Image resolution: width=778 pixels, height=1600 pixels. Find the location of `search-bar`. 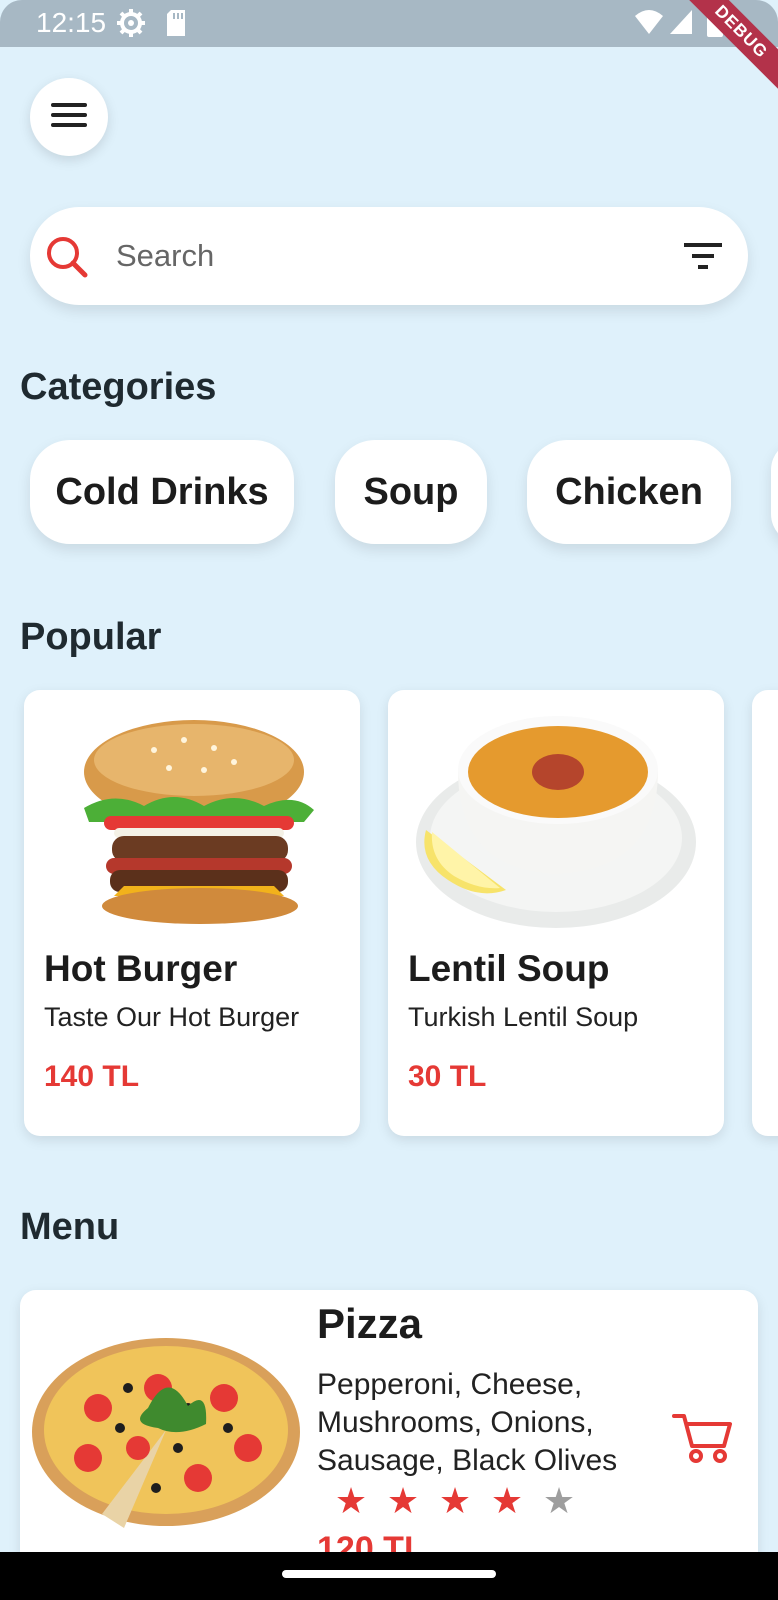

search-bar is located at coordinates (389, 256).